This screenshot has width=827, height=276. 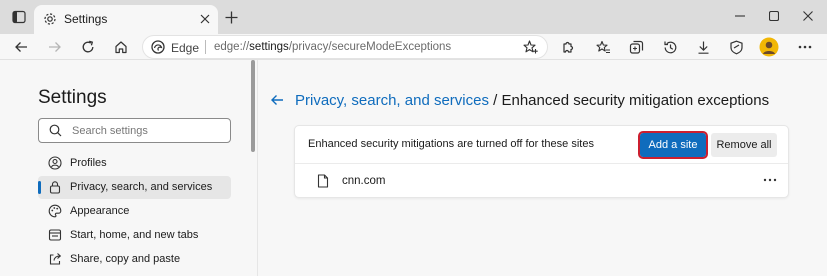 What do you see at coordinates (88, 47) in the screenshot?
I see `refresh-icon` at bounding box center [88, 47].